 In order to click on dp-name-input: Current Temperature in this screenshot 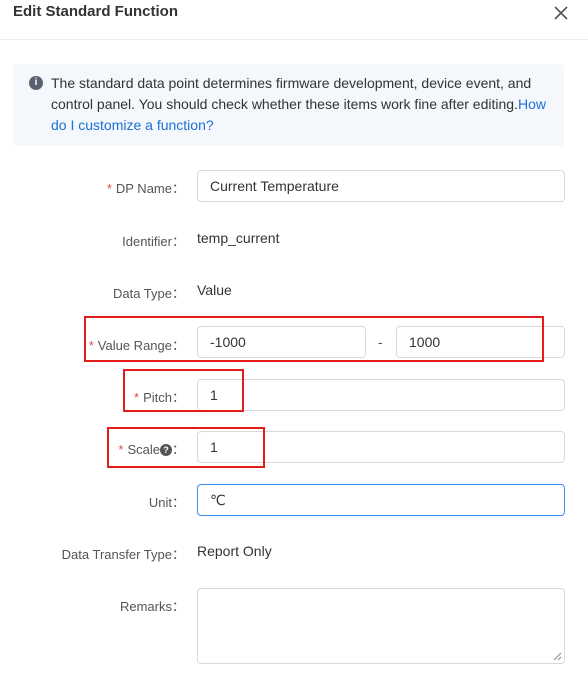, I will do `click(381, 186)`.